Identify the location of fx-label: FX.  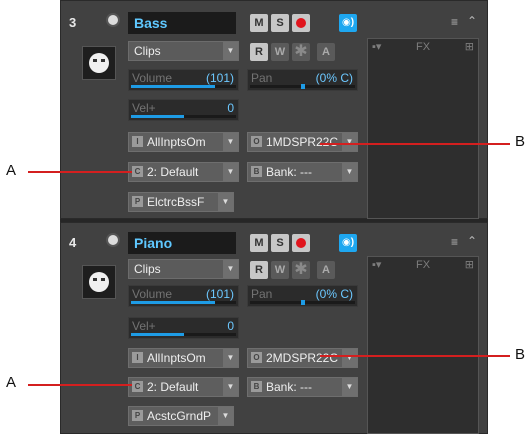
(423, 265).